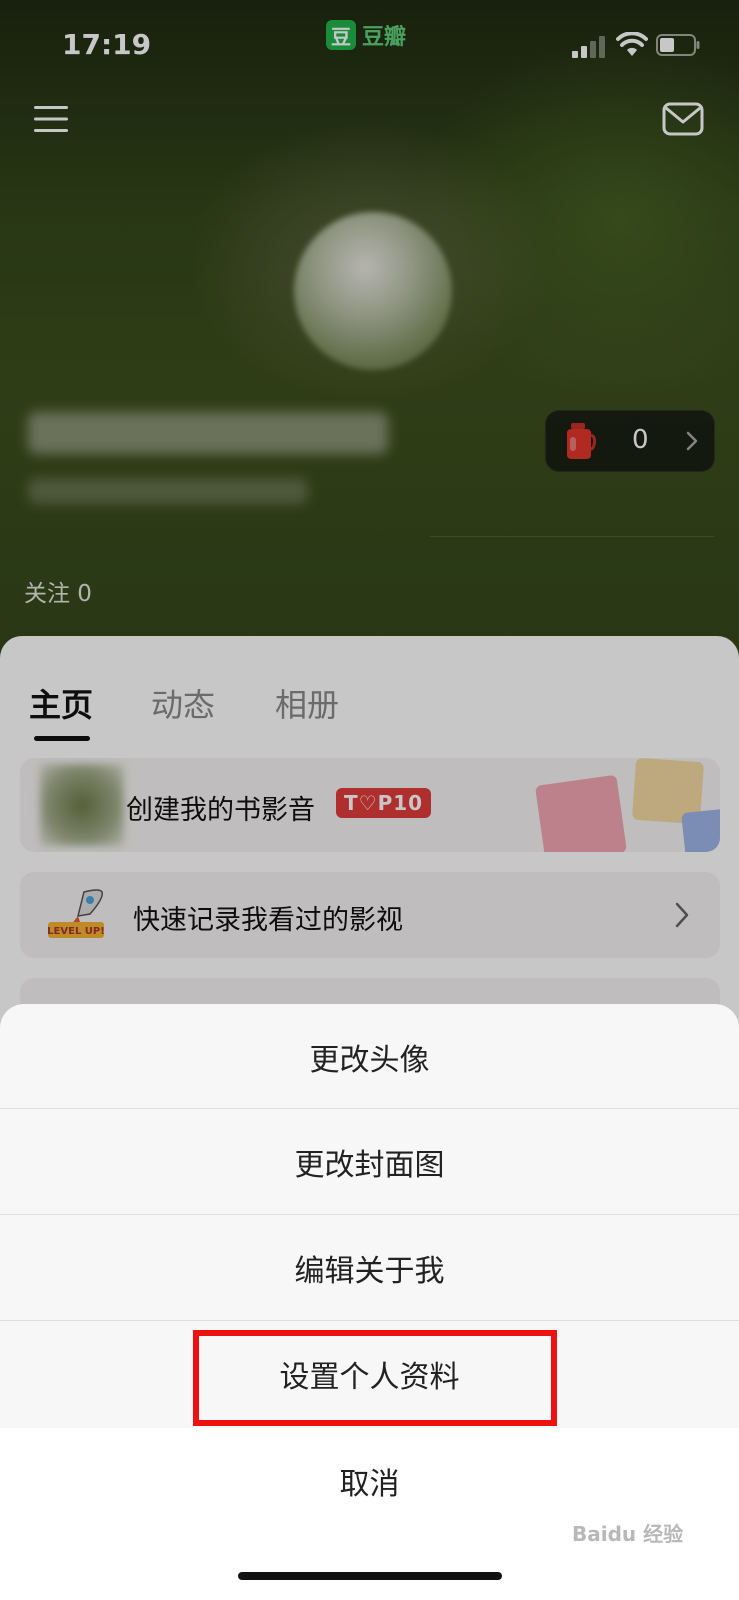 This screenshot has height=1600, width=739. I want to click on edit-about-me-button: 编辑关于我, so click(369, 1268).